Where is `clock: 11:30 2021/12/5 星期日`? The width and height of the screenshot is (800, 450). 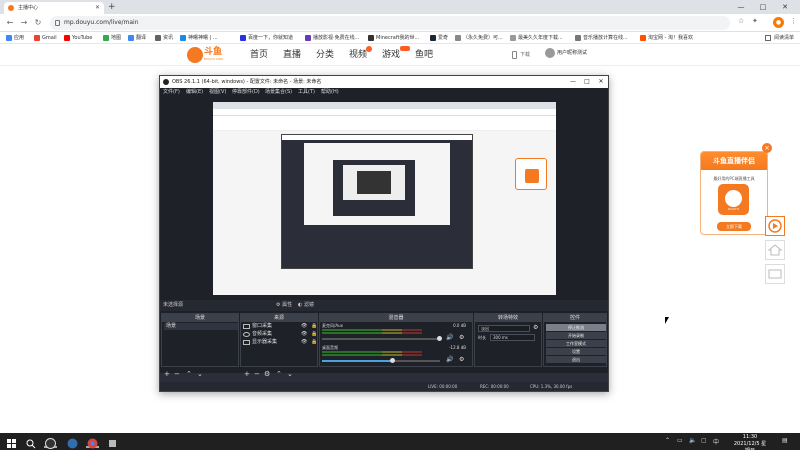 clock: 11:30 2021/12/5 星期日 is located at coordinates (750, 442).